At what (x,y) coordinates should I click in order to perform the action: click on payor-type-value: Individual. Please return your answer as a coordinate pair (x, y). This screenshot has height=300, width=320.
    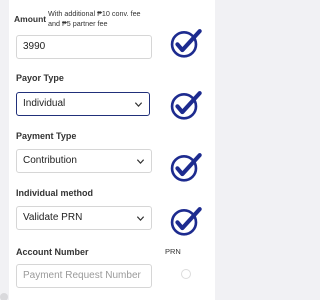
    Looking at the image, I should click on (44, 103).